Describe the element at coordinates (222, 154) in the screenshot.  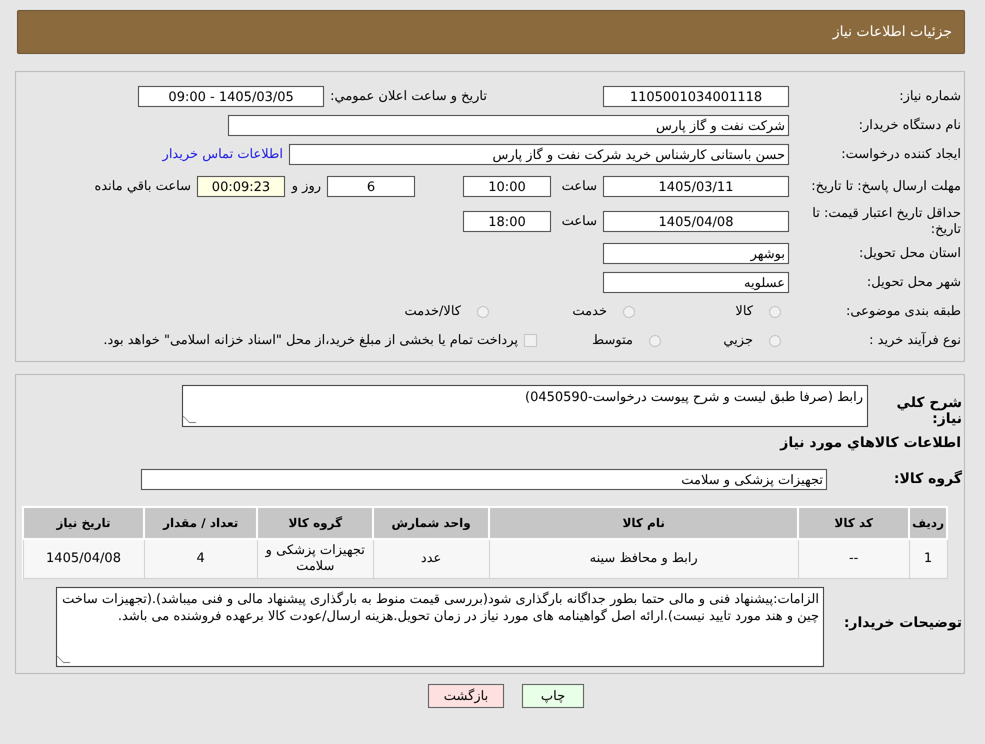
I see `contact-link: اطلاعات تماس خریدار` at that location.